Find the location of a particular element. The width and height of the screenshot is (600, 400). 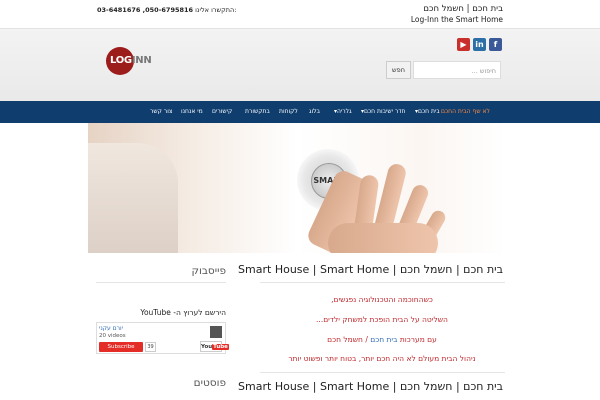

phone-numbers: 03-6481676 ,050-6795816 is located at coordinates (145, 10).